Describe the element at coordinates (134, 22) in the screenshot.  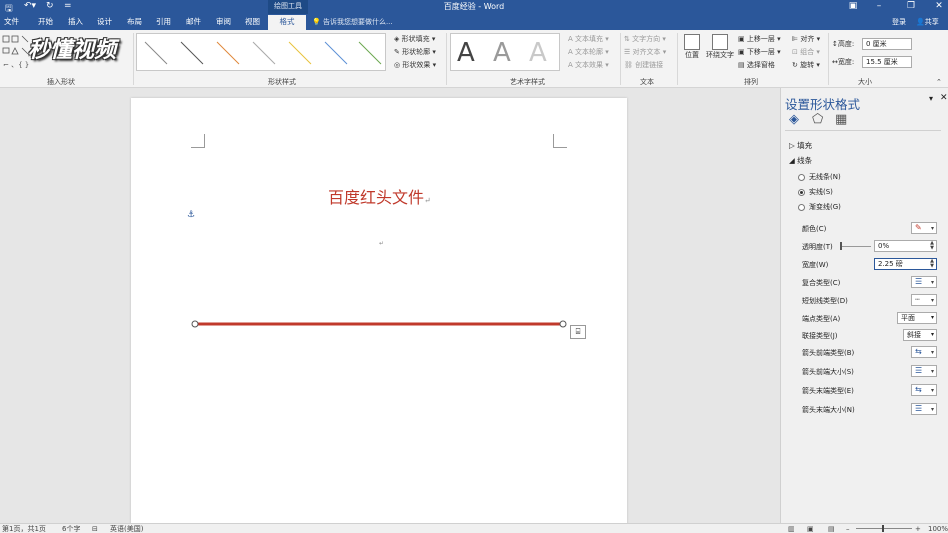
I see `tab-layout: 布局` at that location.